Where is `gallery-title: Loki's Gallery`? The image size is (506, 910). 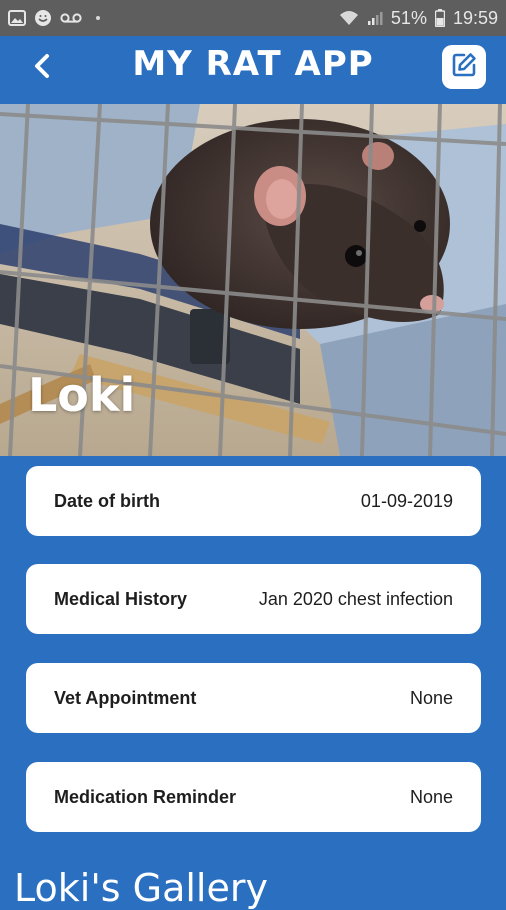
gallery-title: Loki's Gallery is located at coordinates (141, 888).